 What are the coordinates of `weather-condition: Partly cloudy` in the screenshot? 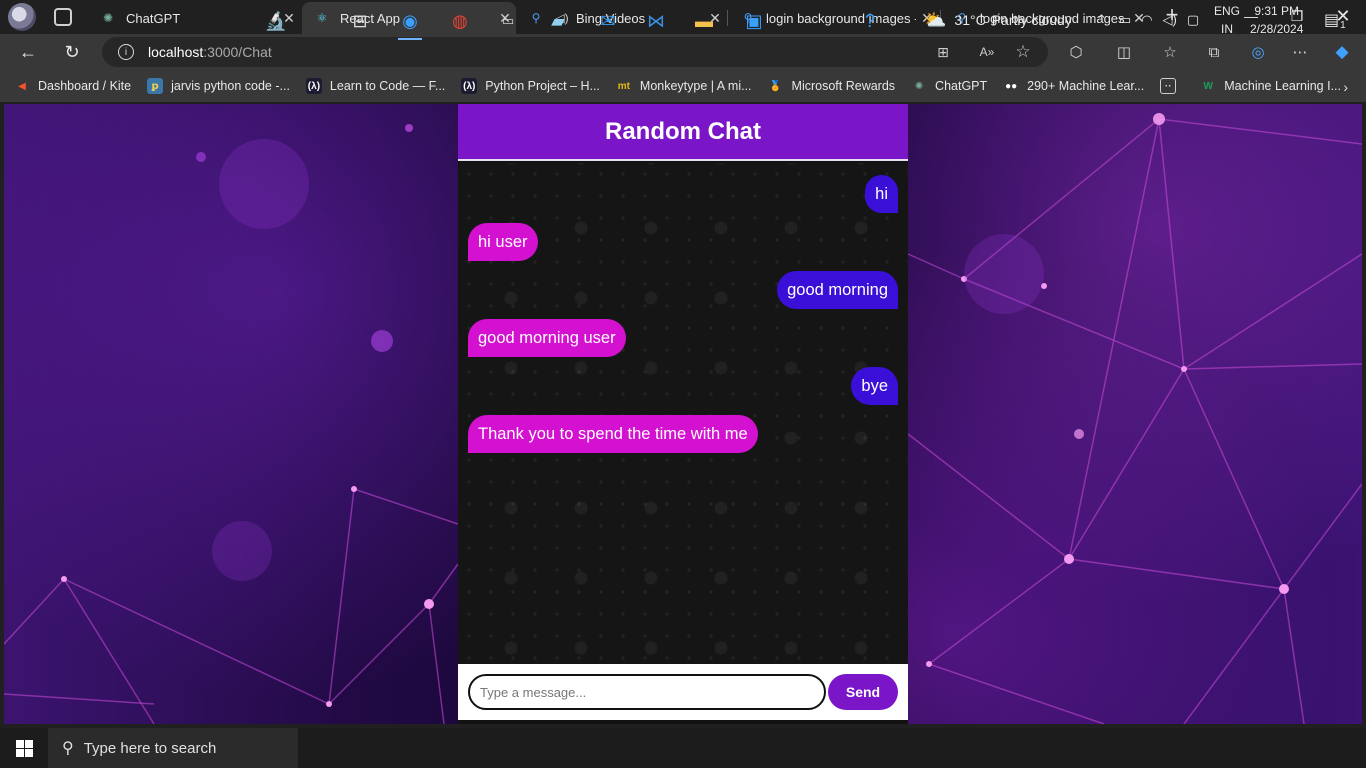 It's located at (1031, 20).